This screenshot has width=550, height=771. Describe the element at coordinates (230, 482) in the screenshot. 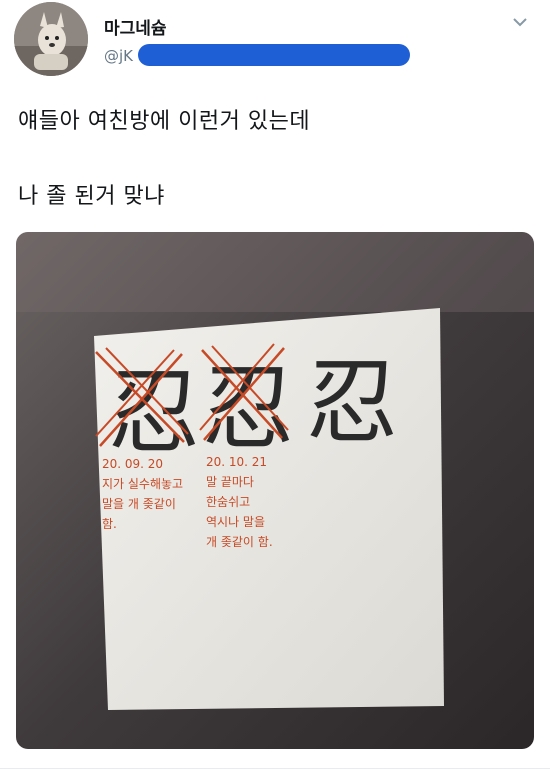

I see `entry2-line: 말 끝마다` at that location.